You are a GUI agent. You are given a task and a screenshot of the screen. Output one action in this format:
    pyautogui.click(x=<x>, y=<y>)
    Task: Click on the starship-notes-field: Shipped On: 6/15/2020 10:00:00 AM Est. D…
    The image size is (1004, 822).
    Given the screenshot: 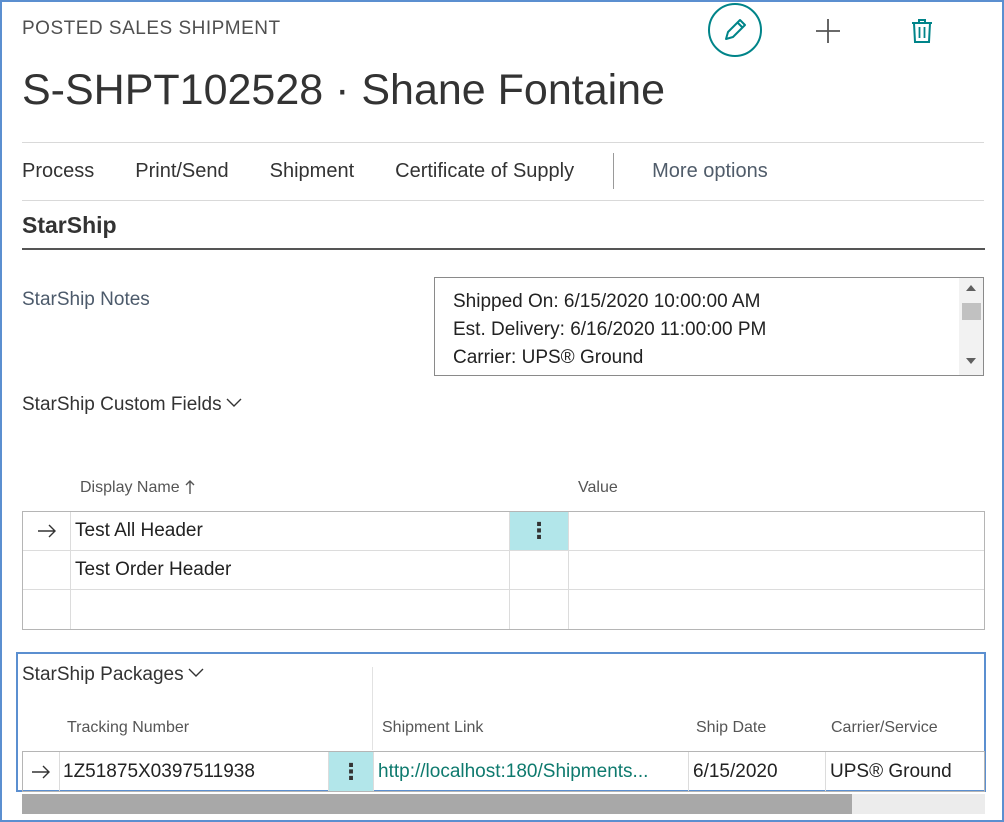 What is the action you would take?
    pyautogui.click(x=709, y=326)
    